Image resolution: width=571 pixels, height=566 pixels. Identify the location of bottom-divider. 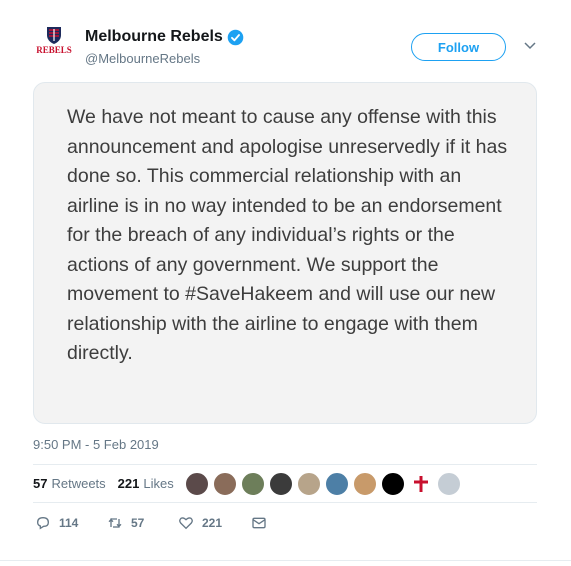
(285, 560).